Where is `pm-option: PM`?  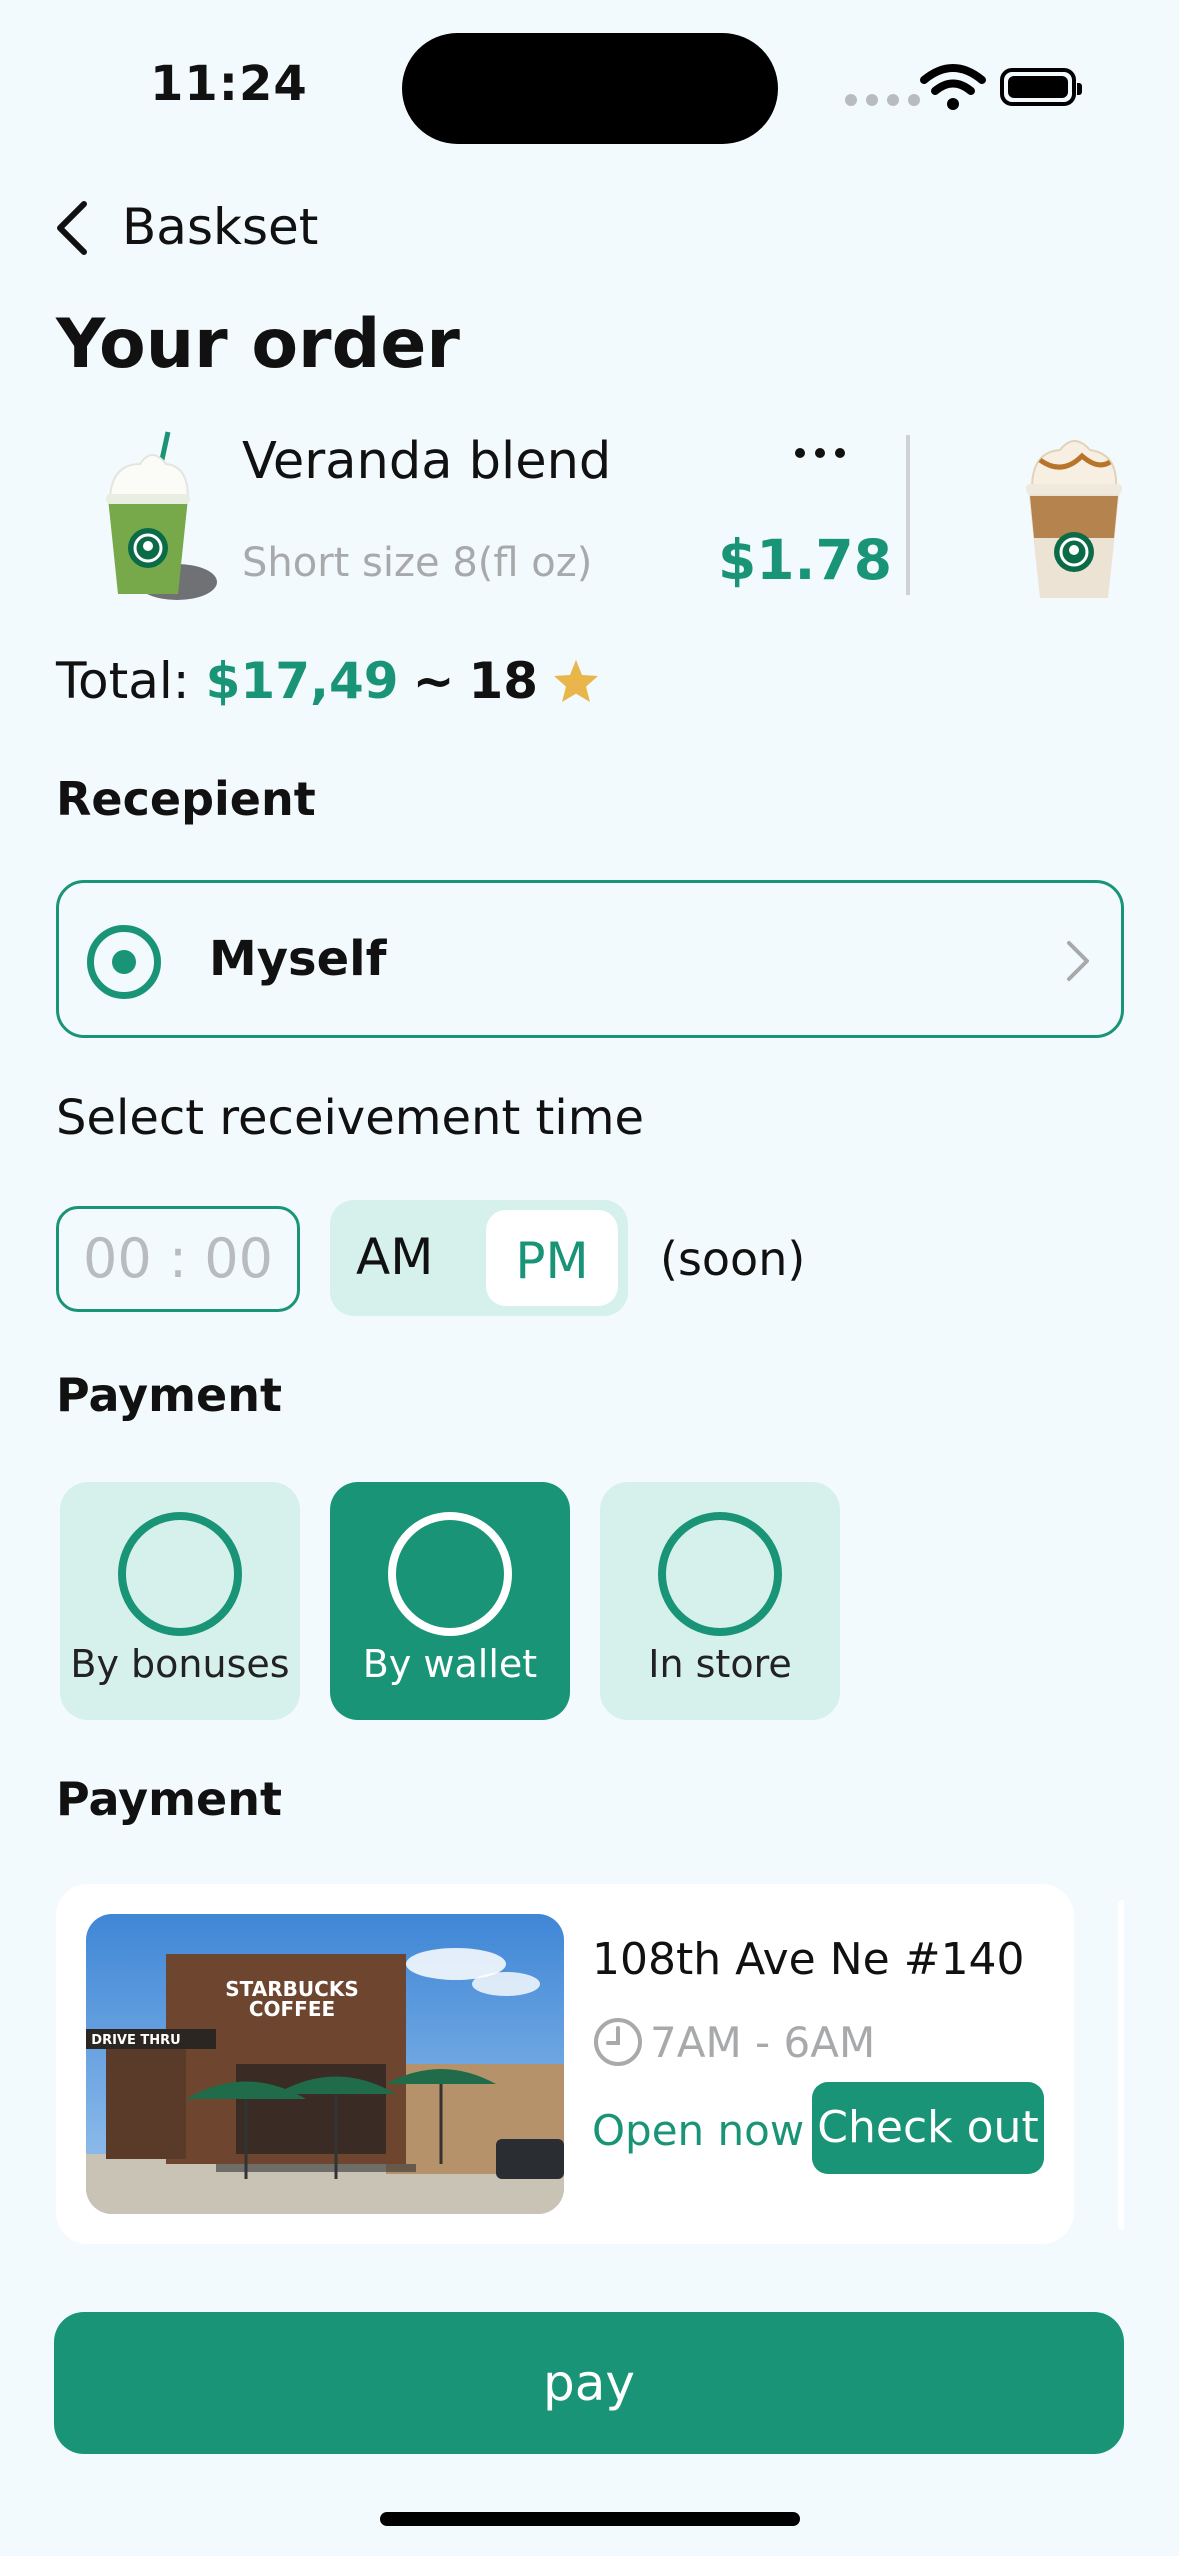
pm-option: PM is located at coordinates (552, 1258).